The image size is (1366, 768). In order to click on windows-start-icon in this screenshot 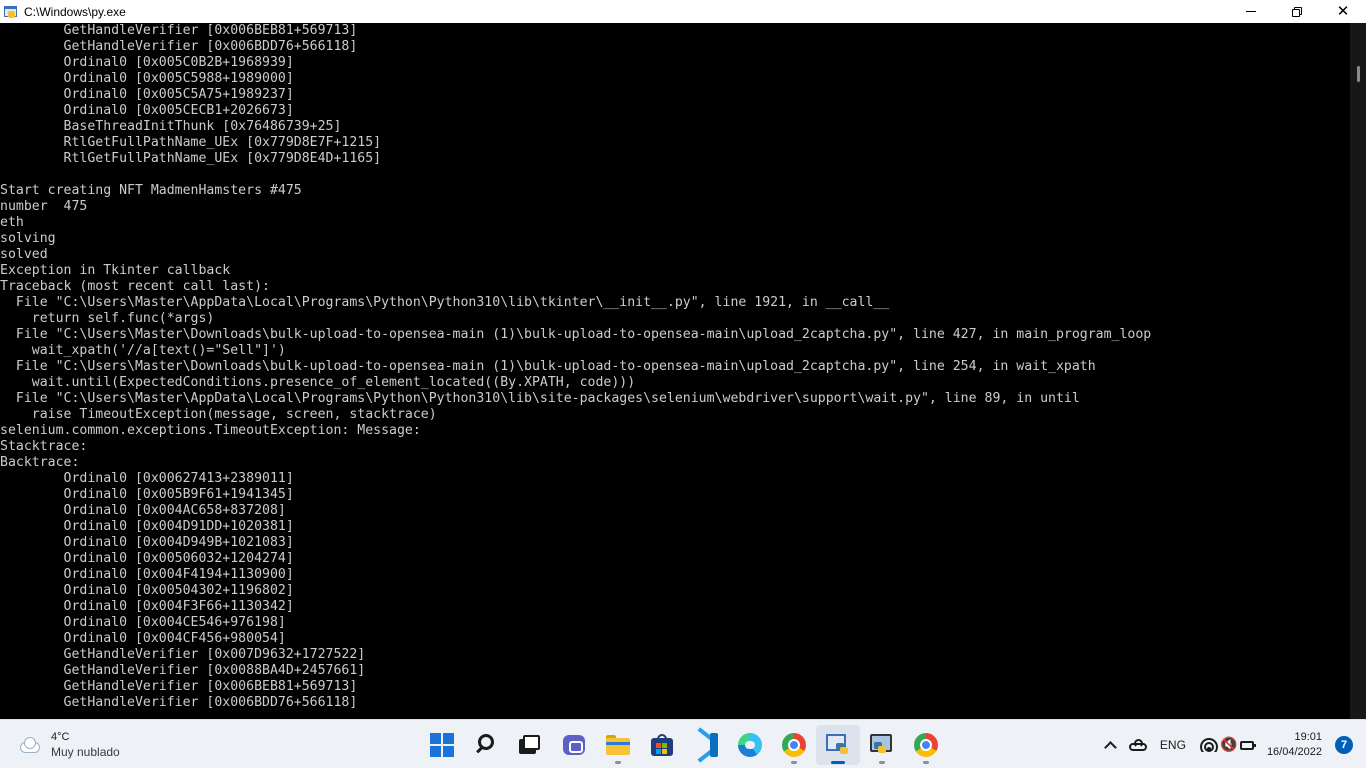, I will do `click(442, 744)`.